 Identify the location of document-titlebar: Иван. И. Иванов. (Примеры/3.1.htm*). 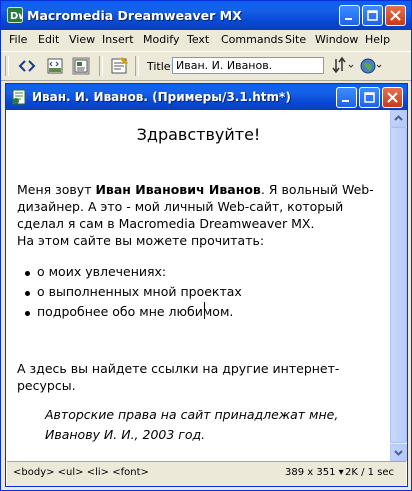
(206, 97).